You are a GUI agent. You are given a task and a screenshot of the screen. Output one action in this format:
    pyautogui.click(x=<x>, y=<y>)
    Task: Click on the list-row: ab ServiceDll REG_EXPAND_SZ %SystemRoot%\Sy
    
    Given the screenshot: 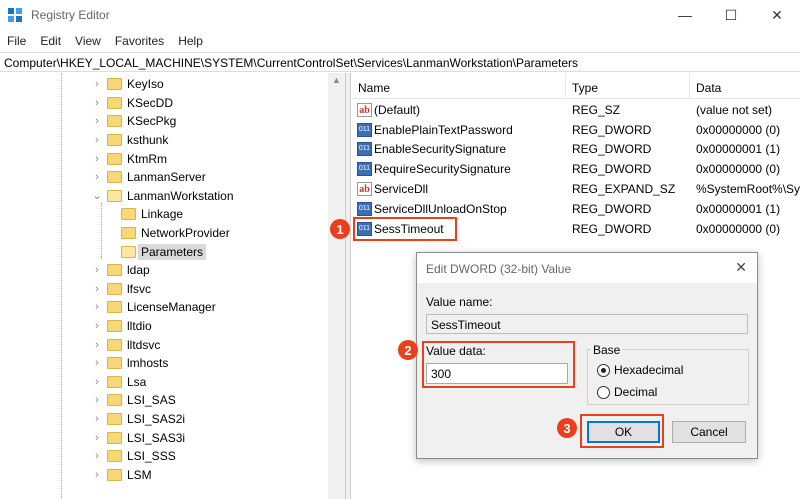 What is the action you would take?
    pyautogui.click(x=576, y=189)
    